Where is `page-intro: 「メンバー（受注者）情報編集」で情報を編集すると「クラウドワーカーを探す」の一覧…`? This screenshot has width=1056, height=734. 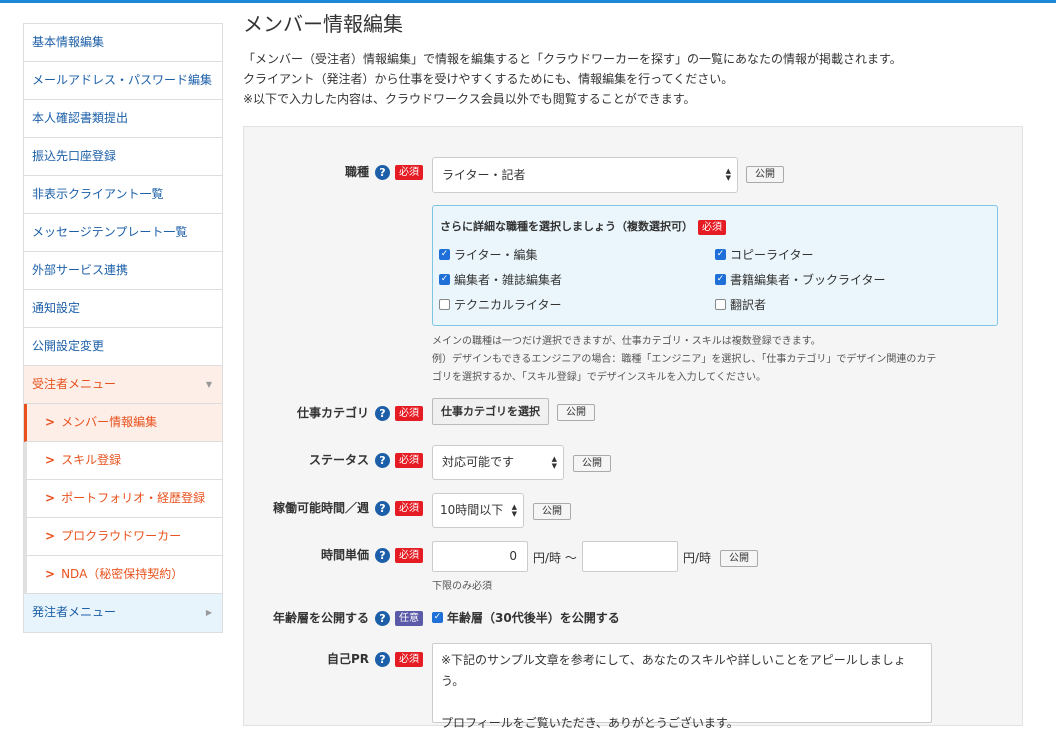 page-intro: 「メンバー（受注者）情報編集」で情報を編集すると「クラウドワーカーを探す」の一覧… is located at coordinates (572, 79).